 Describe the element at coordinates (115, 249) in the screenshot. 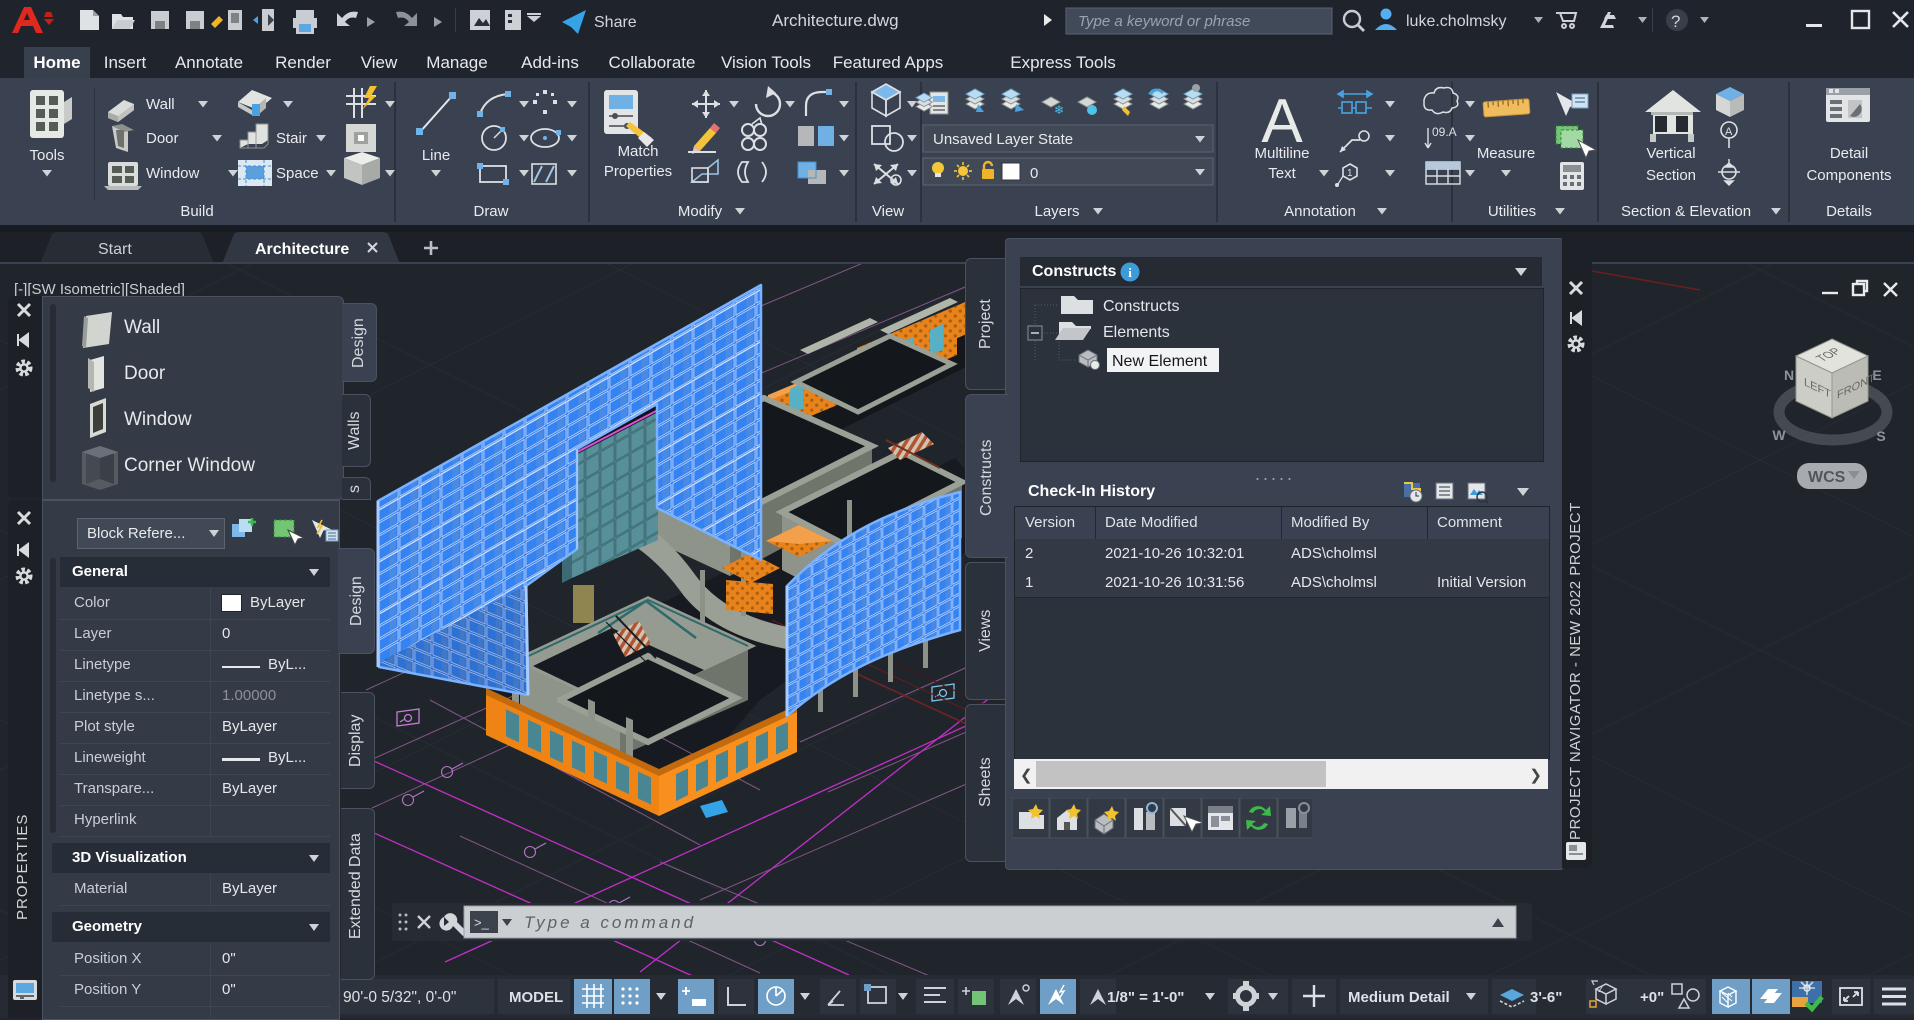

I see `svg-text: Start` at that location.